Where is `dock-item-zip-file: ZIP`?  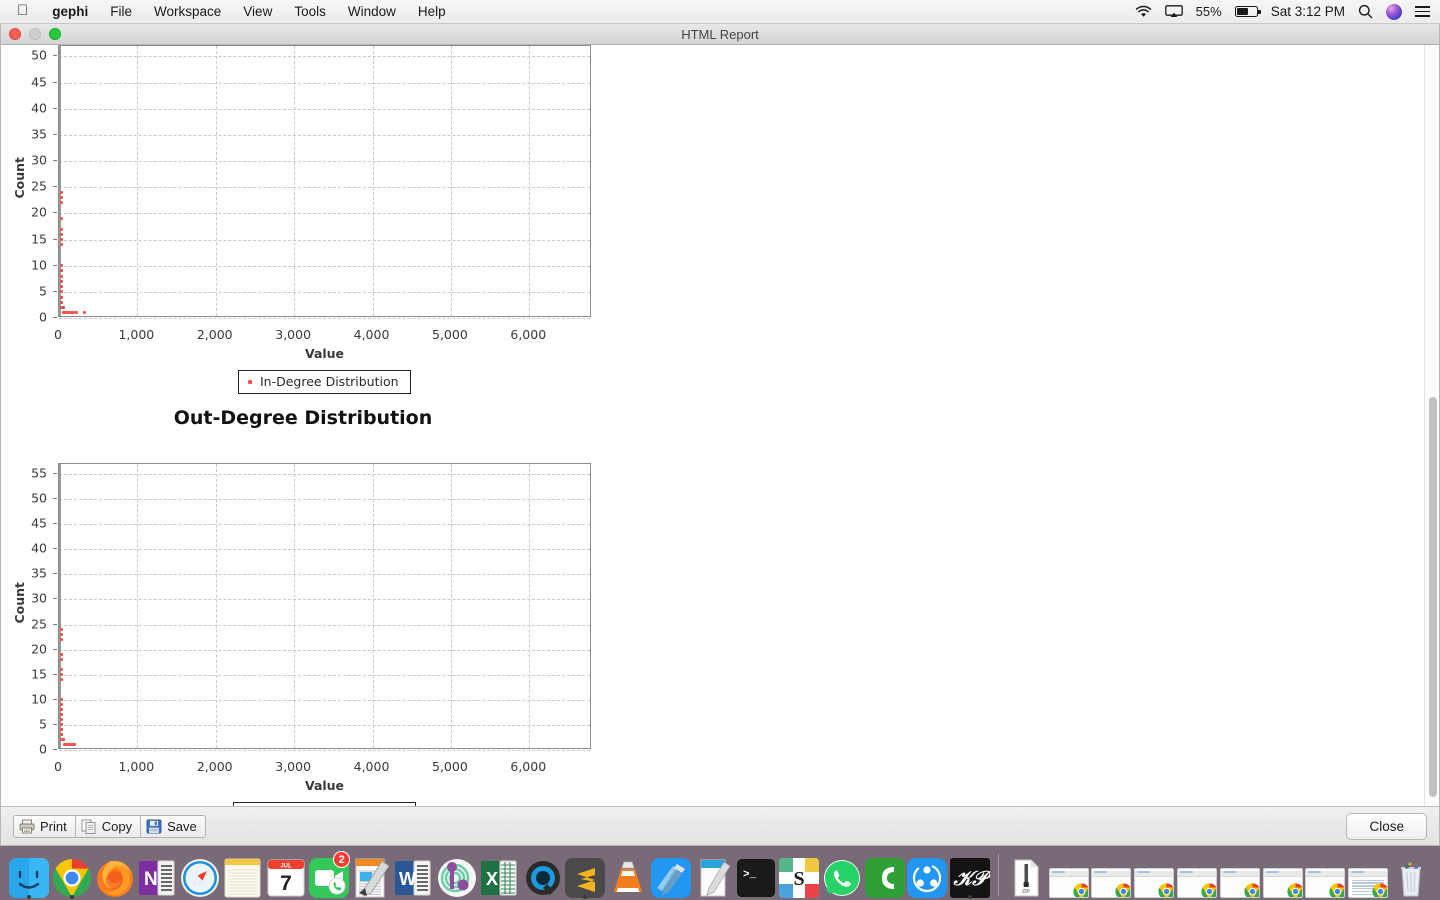 dock-item-zip-file: ZIP is located at coordinates (1026, 875).